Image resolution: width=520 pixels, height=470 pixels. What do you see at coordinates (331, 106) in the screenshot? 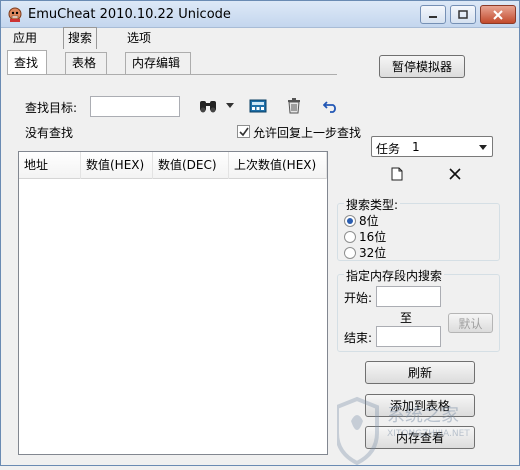
I see `undo-icon` at bounding box center [331, 106].